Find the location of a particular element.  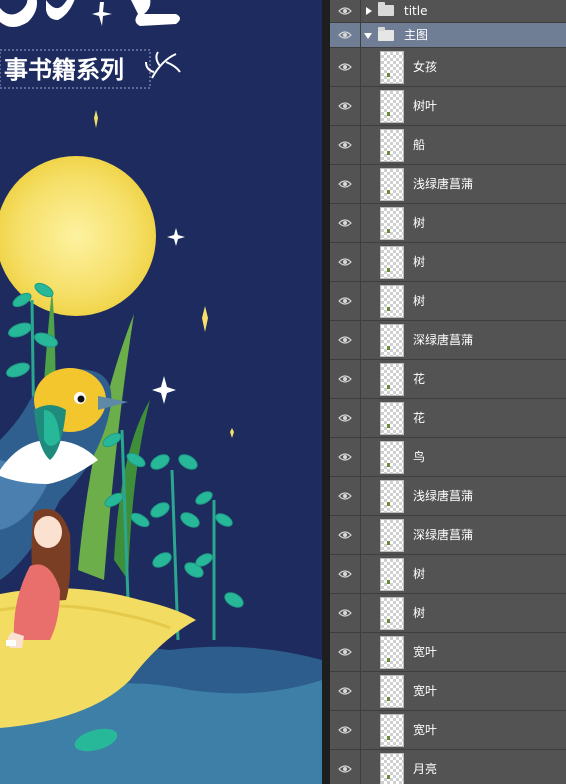

layer-name: 深绿唐菖蒲 is located at coordinates (443, 535).